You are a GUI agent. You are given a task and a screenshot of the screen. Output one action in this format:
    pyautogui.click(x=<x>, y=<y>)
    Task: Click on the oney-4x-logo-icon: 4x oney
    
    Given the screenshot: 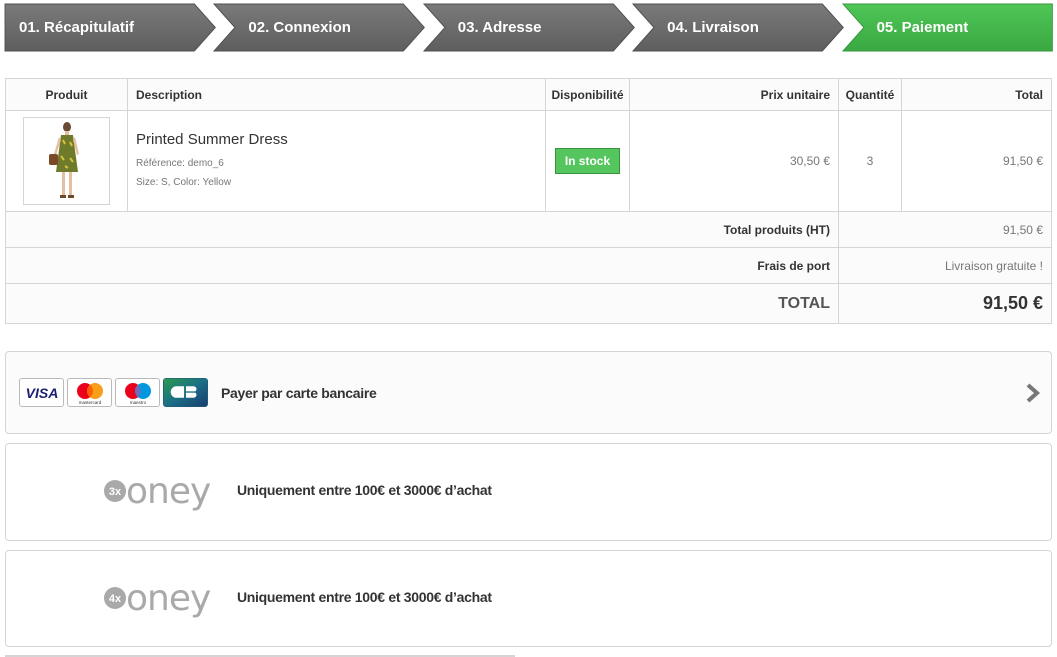 What is the action you would take?
    pyautogui.click(x=158, y=601)
    